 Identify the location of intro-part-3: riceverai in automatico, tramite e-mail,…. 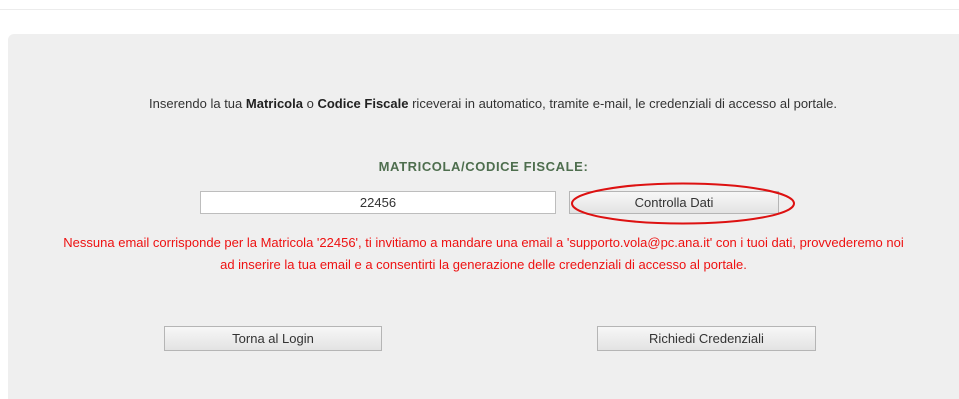
(622, 103).